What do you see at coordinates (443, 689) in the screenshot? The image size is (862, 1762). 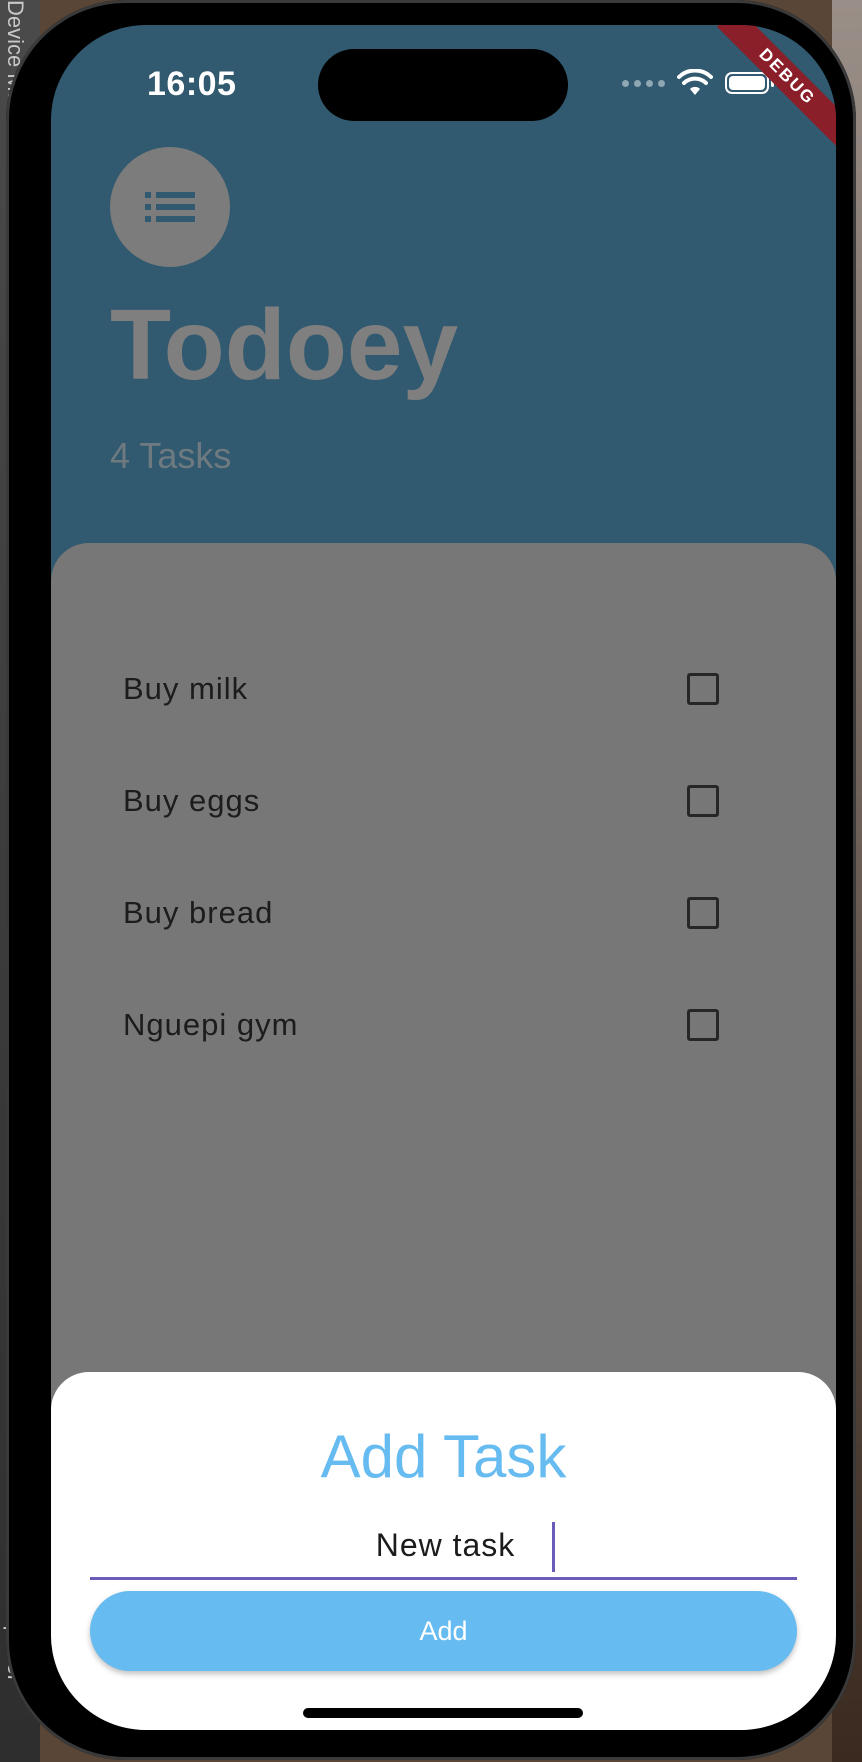 I see `task-row: Buy milk` at bounding box center [443, 689].